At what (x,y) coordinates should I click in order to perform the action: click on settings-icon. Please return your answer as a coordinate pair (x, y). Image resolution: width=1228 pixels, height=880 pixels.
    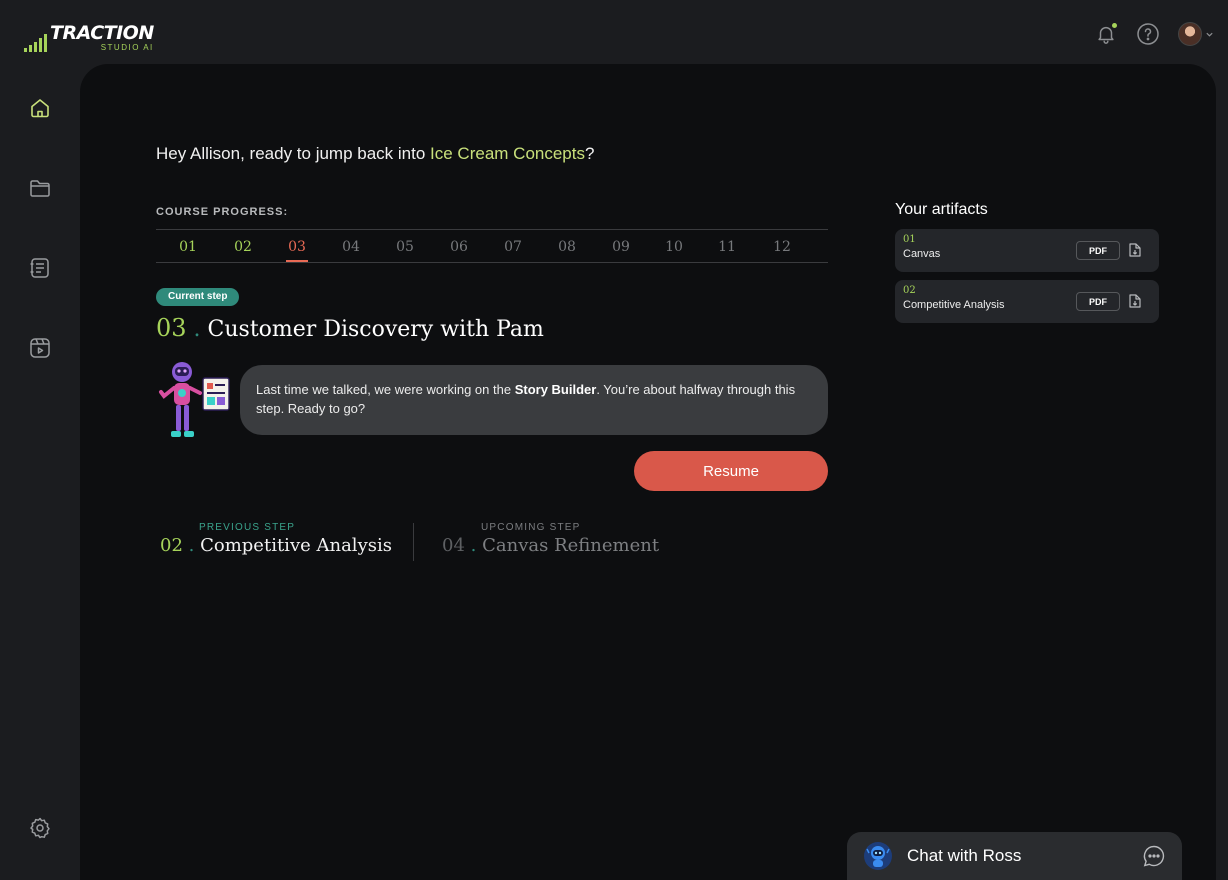
    Looking at the image, I should click on (40, 828).